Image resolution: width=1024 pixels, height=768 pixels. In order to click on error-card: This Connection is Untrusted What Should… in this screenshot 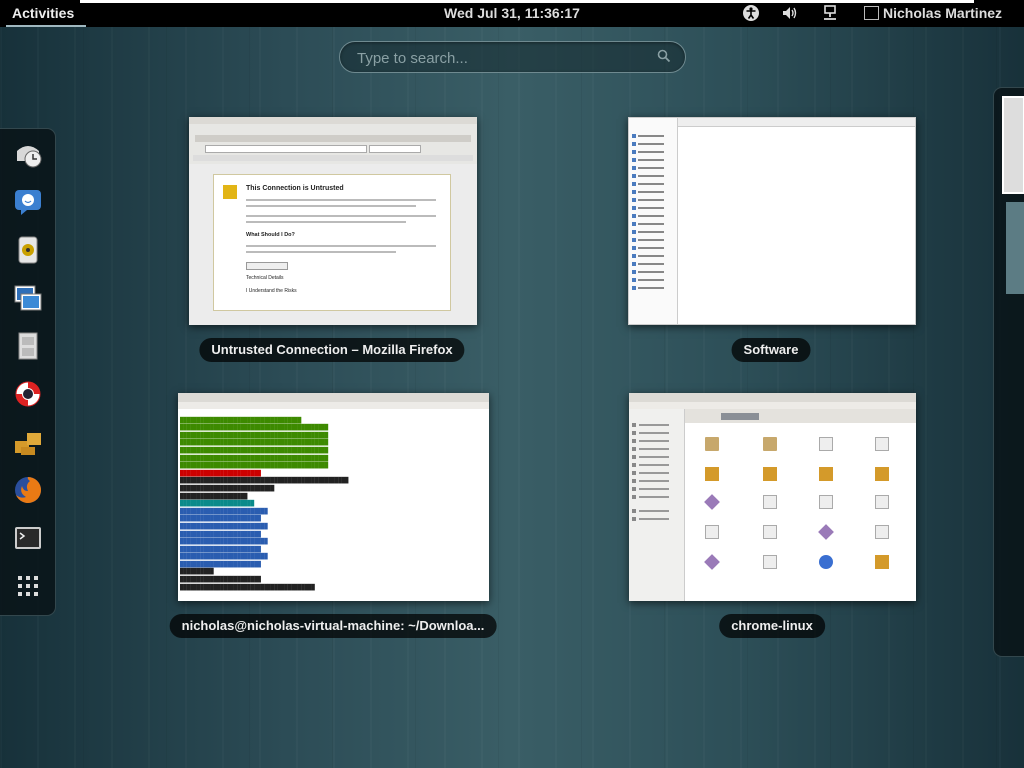, I will do `click(332, 242)`.